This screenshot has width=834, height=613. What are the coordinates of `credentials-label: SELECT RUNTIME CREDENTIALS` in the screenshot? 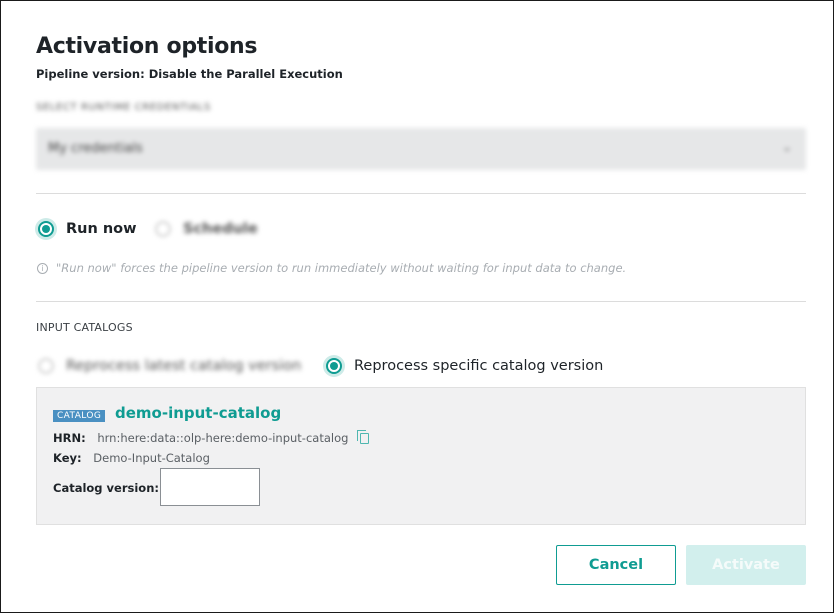 It's located at (123, 107).